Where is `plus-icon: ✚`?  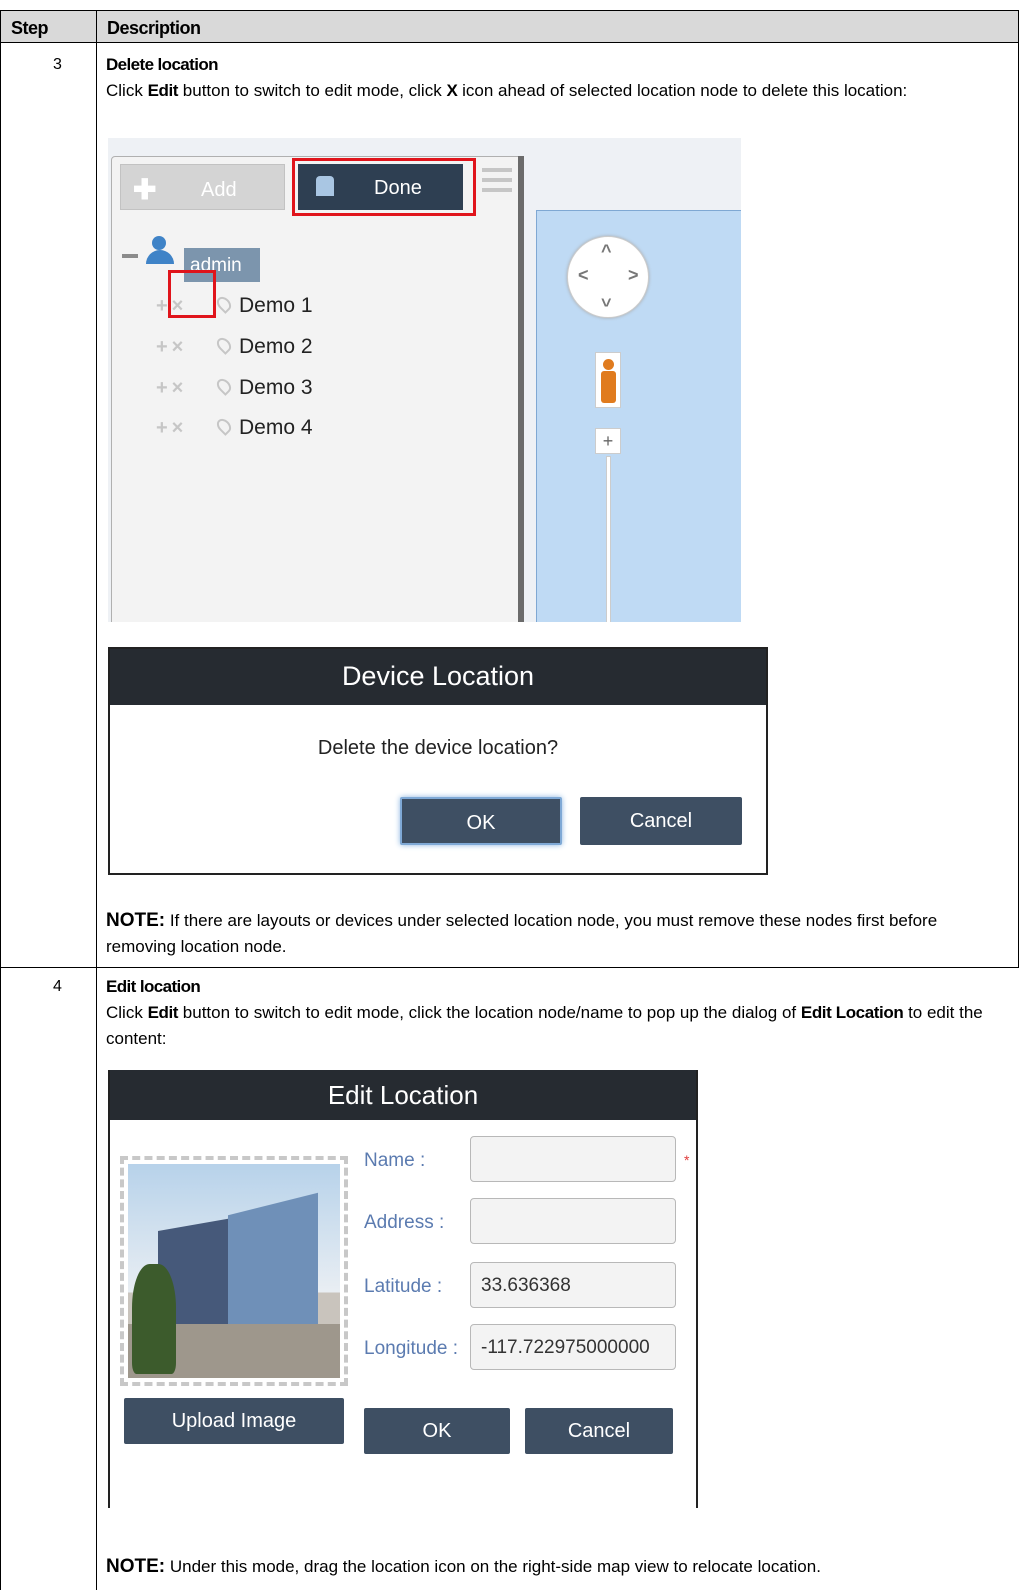 plus-icon: ✚ is located at coordinates (145, 189).